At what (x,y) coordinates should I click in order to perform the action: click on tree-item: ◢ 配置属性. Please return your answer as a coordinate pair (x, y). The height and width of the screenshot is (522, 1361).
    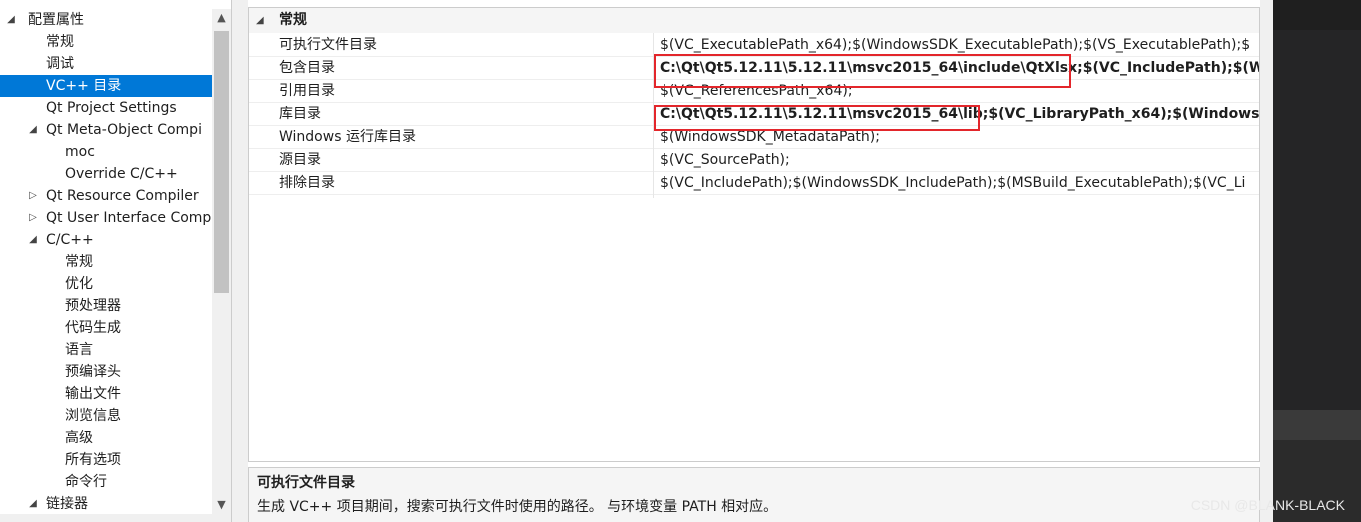
    Looking at the image, I should click on (106, 20).